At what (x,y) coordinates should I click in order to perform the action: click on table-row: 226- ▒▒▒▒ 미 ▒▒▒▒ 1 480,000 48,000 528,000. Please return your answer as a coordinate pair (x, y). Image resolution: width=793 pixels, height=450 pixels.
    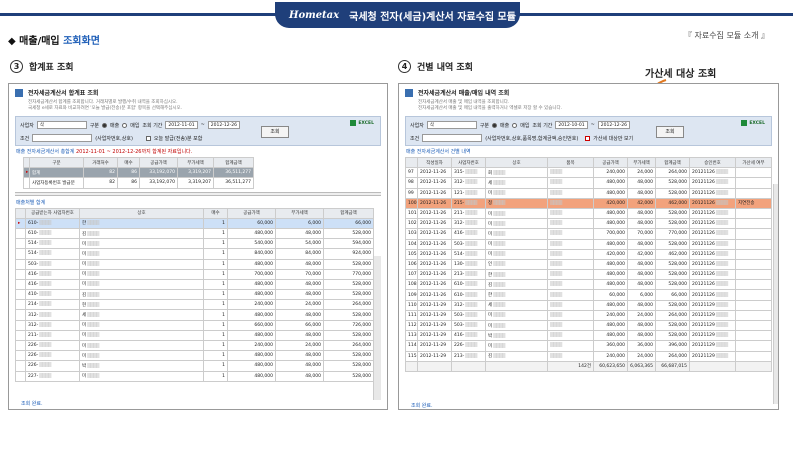
    Looking at the image, I should click on (194, 356).